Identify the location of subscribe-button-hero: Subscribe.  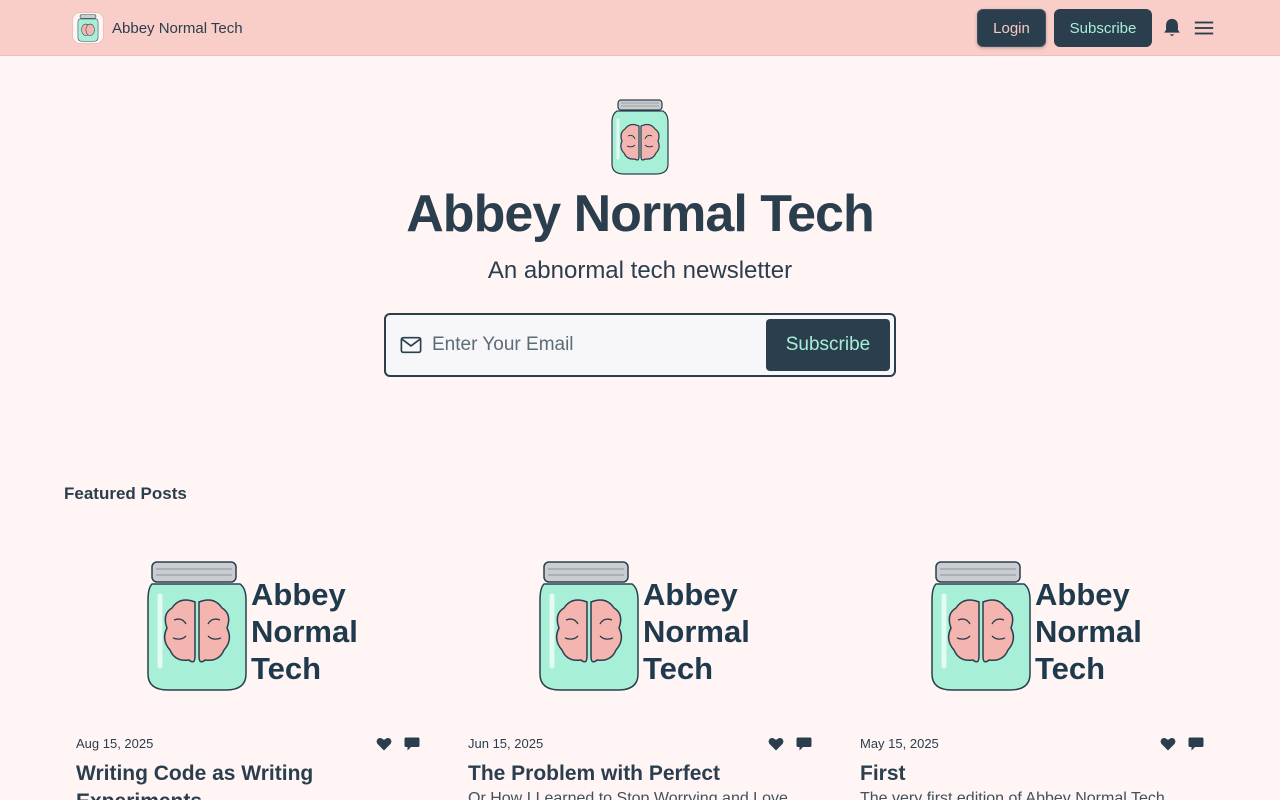
(828, 345).